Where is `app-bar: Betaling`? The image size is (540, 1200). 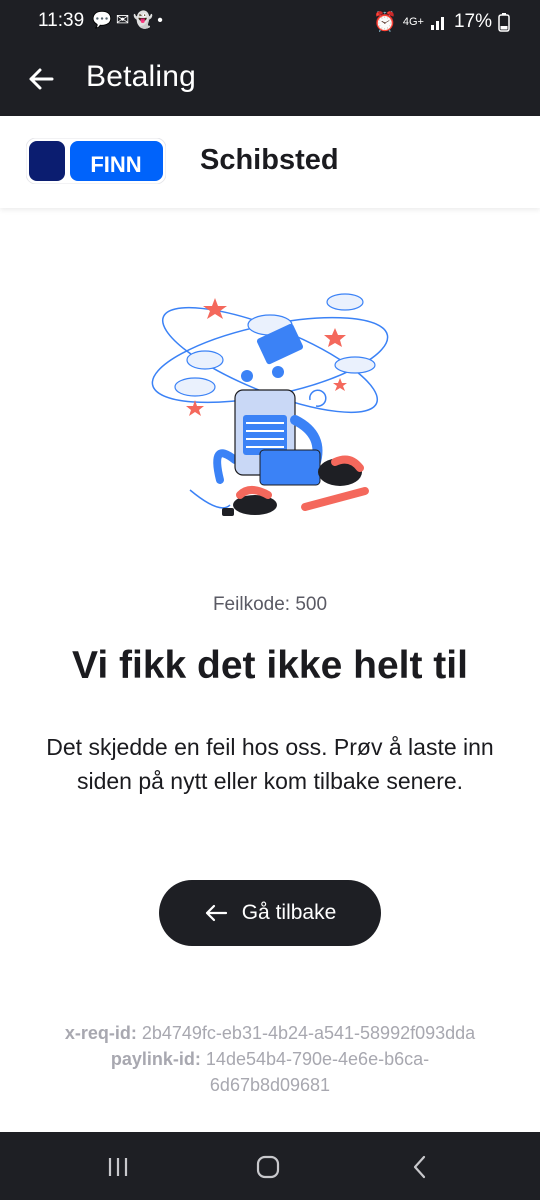 app-bar: Betaling is located at coordinates (270, 80).